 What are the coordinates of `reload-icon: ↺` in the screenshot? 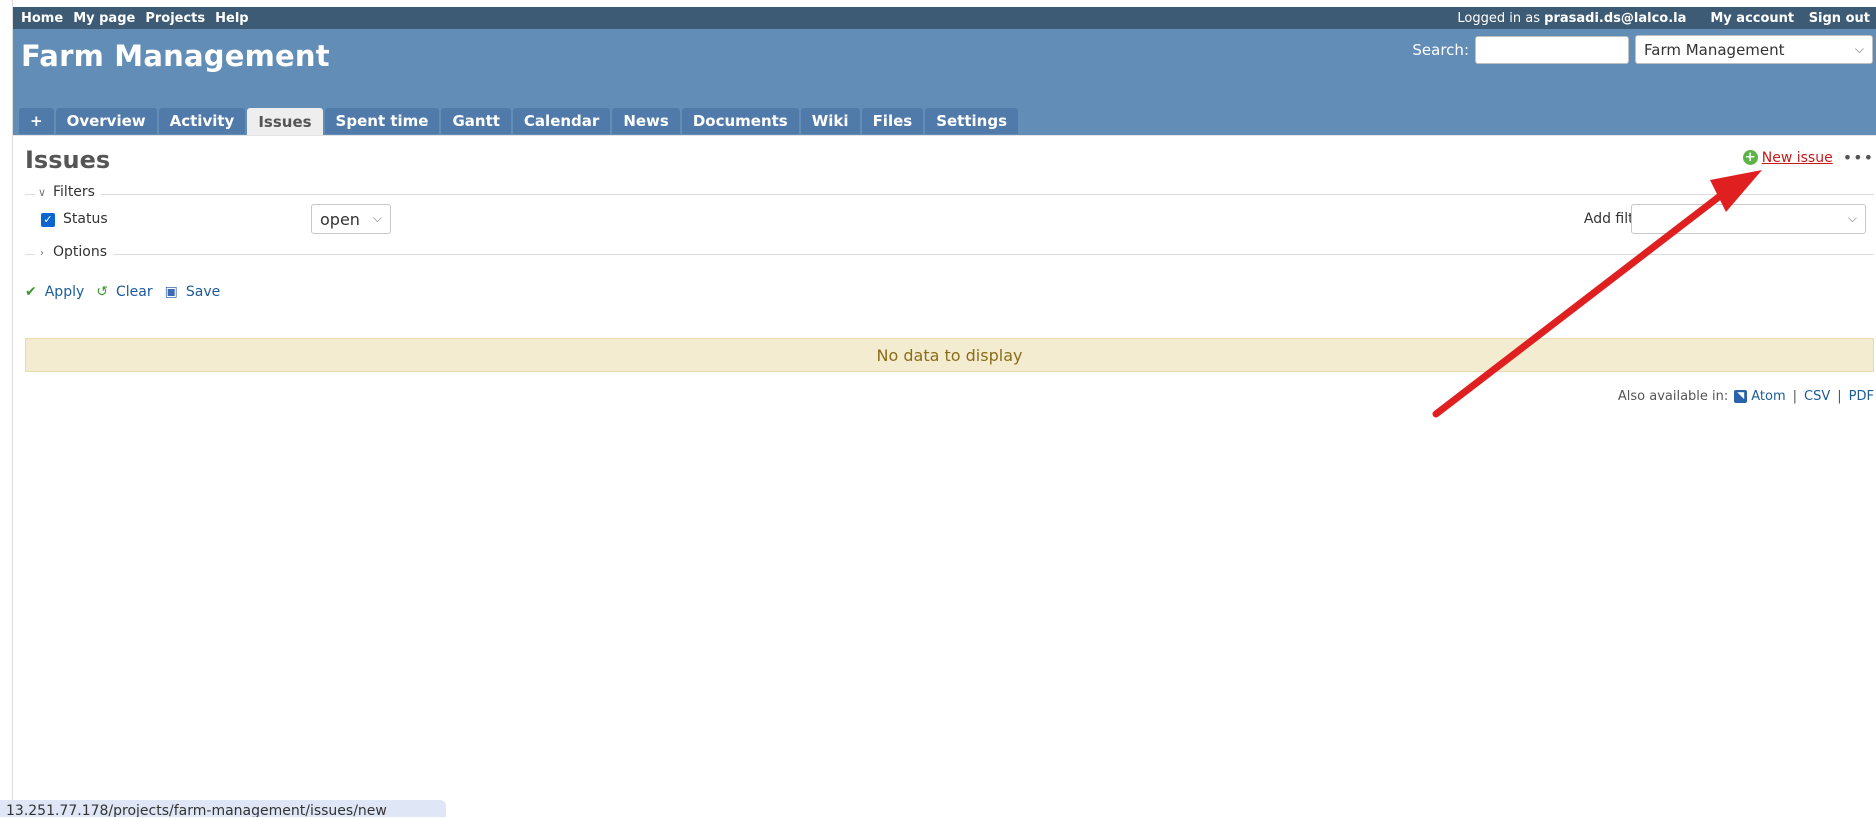 It's located at (102, 292).